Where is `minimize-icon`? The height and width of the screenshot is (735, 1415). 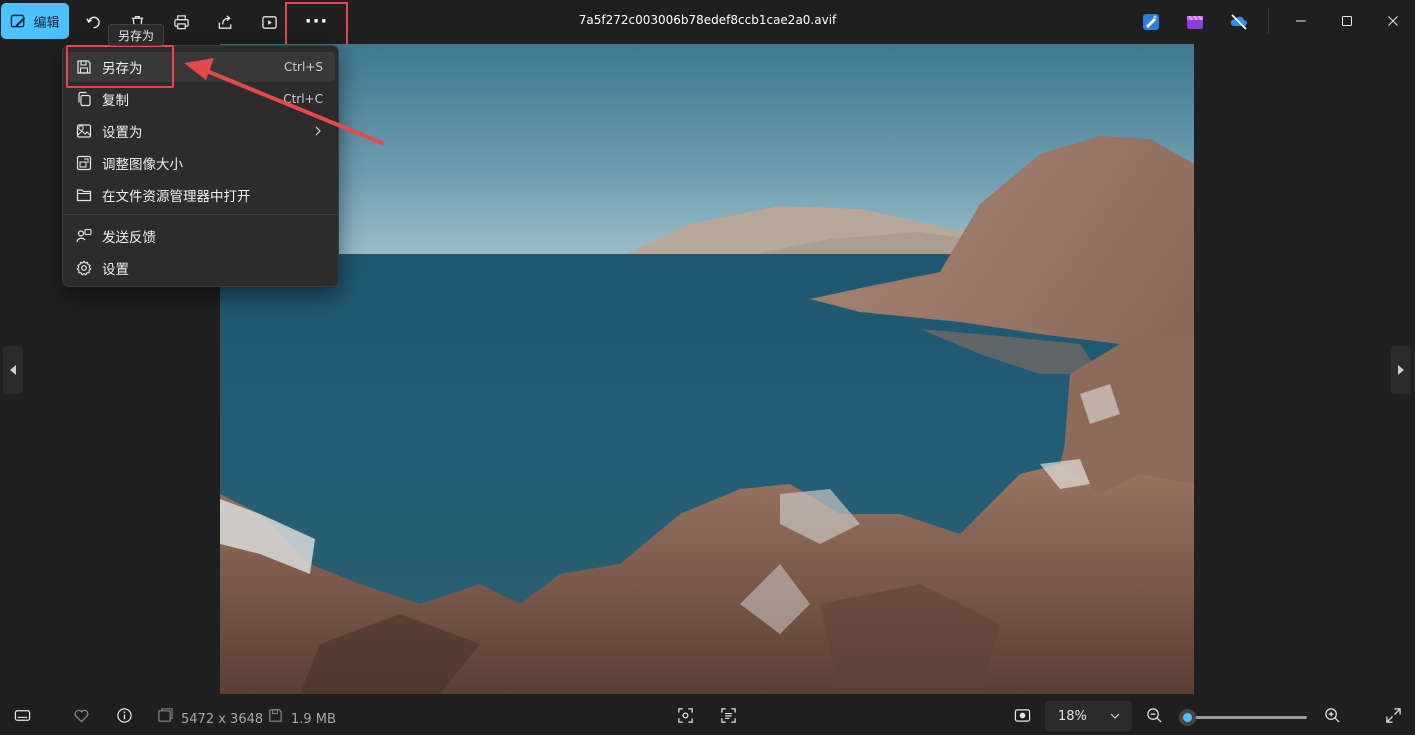 minimize-icon is located at coordinates (1301, 21).